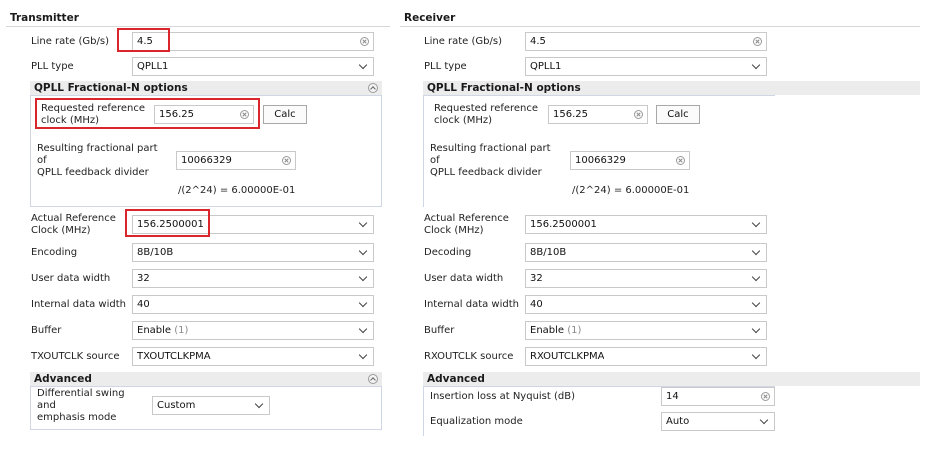 This screenshot has height=450, width=931. What do you see at coordinates (54, 252) in the screenshot?
I see `tx-encoding-label: Encoding` at bounding box center [54, 252].